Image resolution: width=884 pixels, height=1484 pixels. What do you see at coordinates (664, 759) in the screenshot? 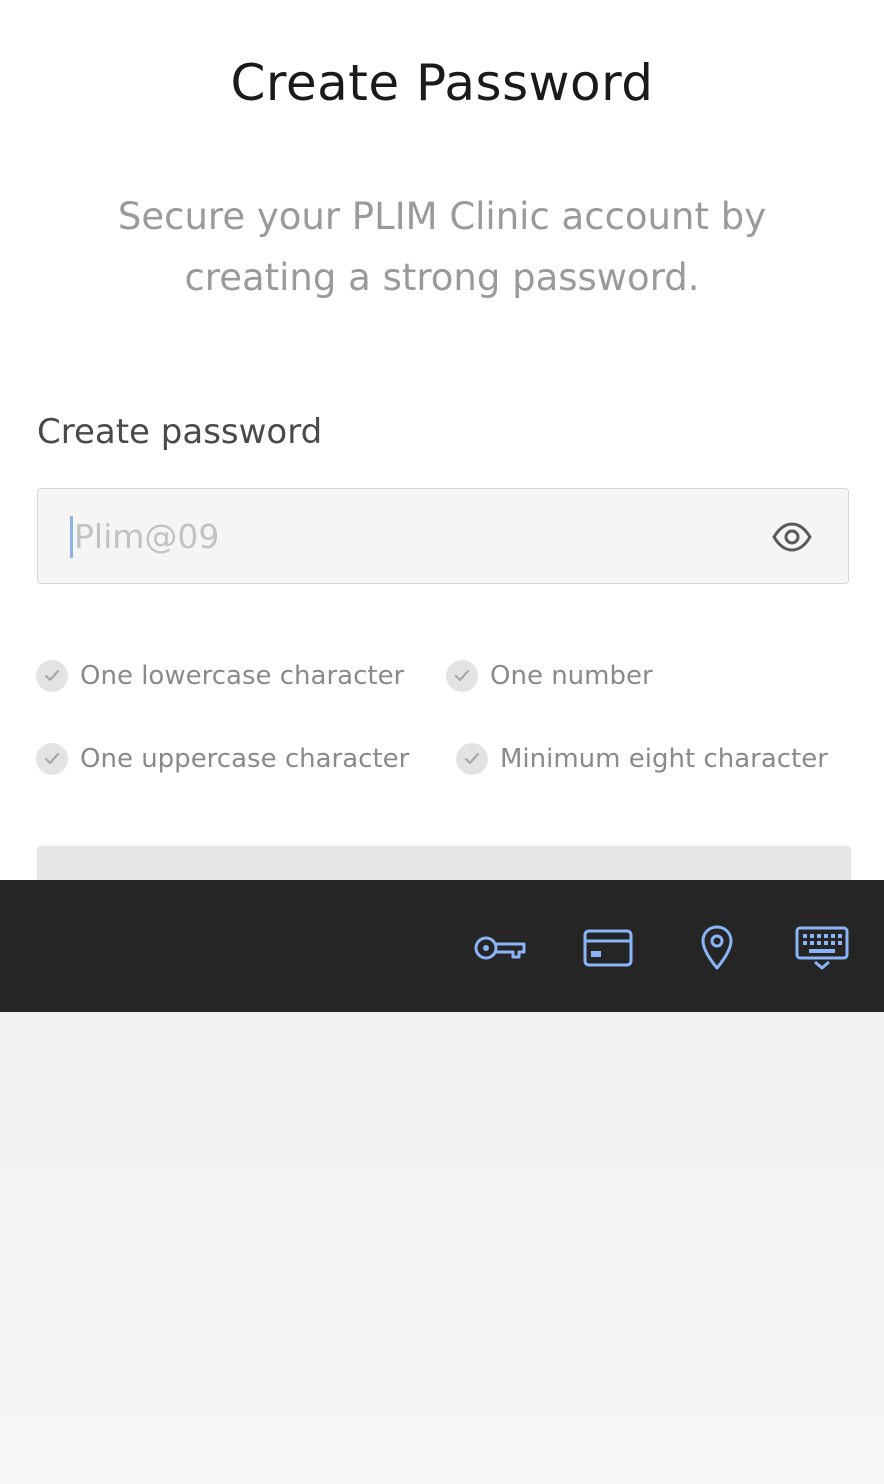
I see `requirement-label: Minimum eight character` at bounding box center [664, 759].